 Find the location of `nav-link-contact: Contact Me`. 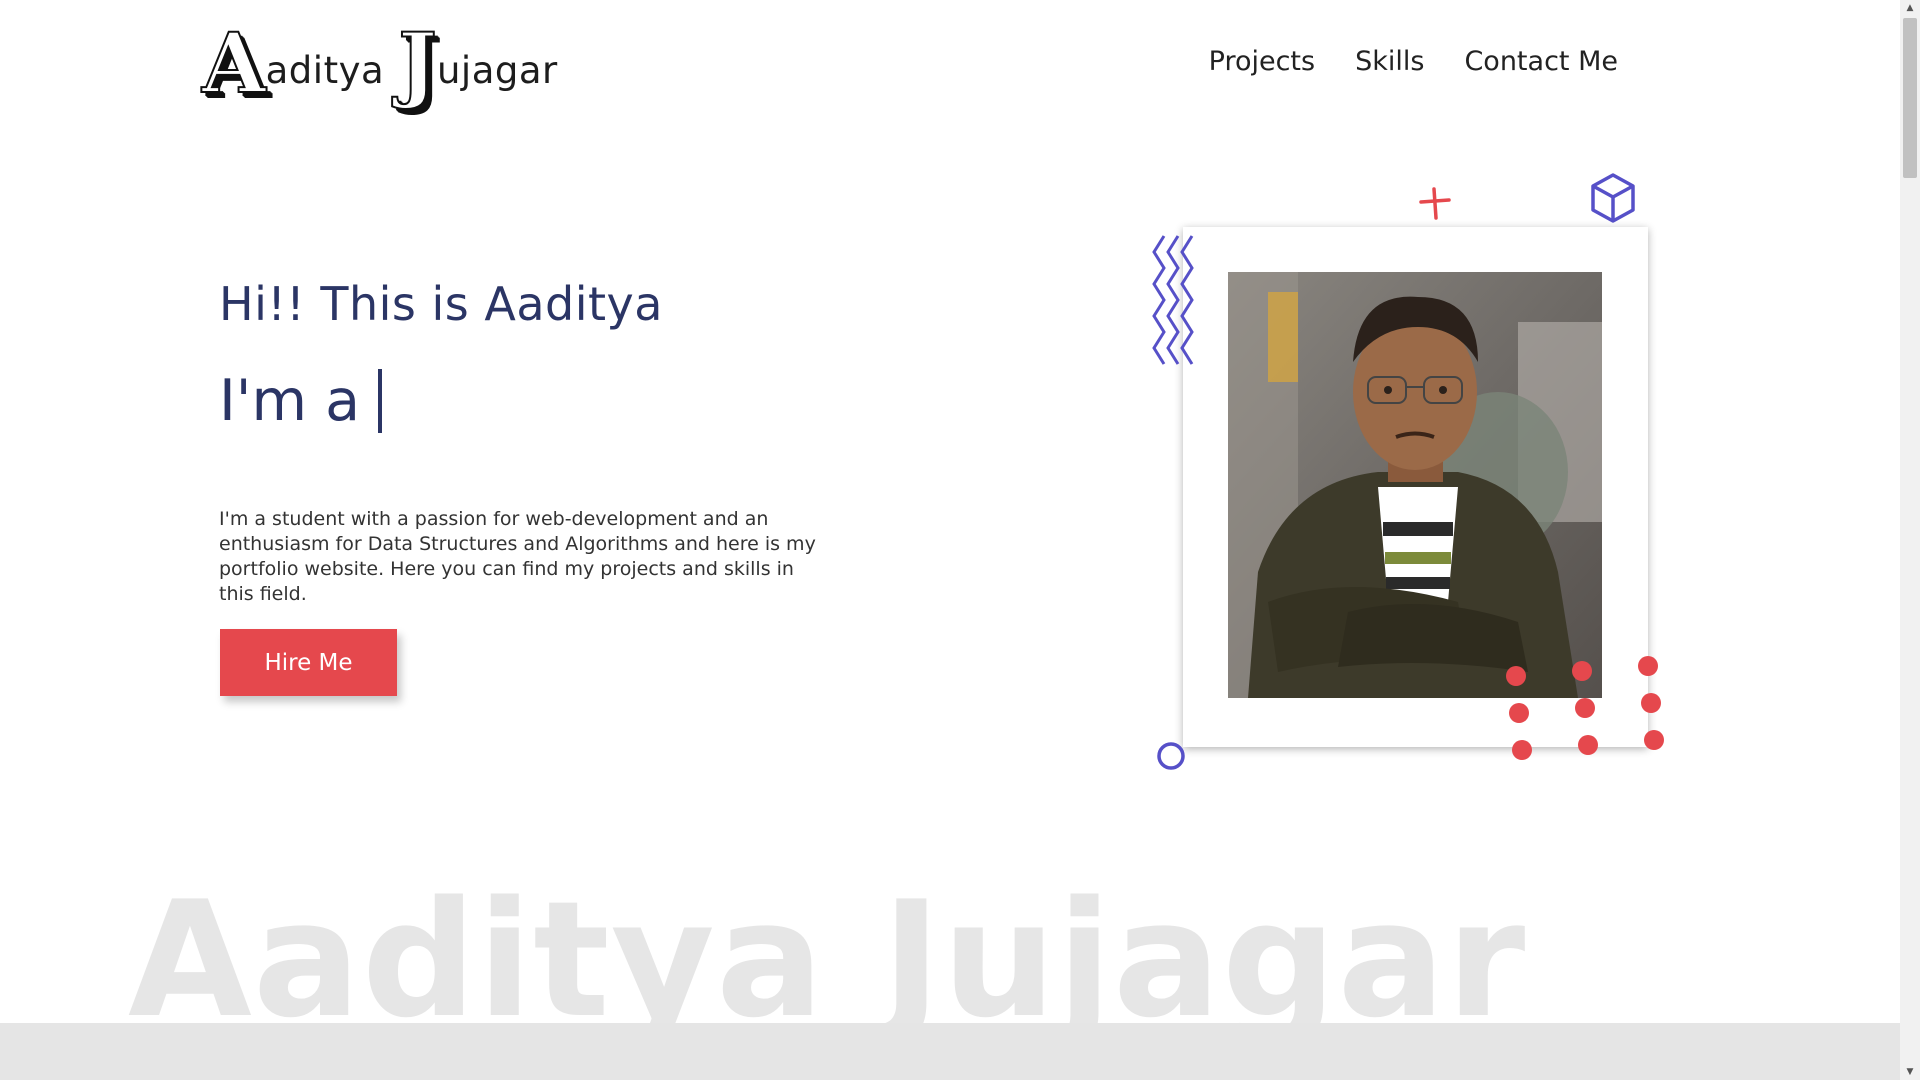

nav-link-contact: Contact Me is located at coordinates (1541, 61).